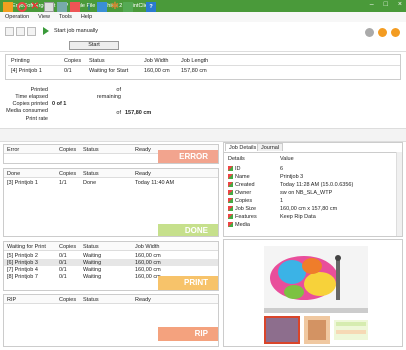 The image size is (406, 350). I want to click on menu-bar: Operation View Tools Help, so click(203, 17).